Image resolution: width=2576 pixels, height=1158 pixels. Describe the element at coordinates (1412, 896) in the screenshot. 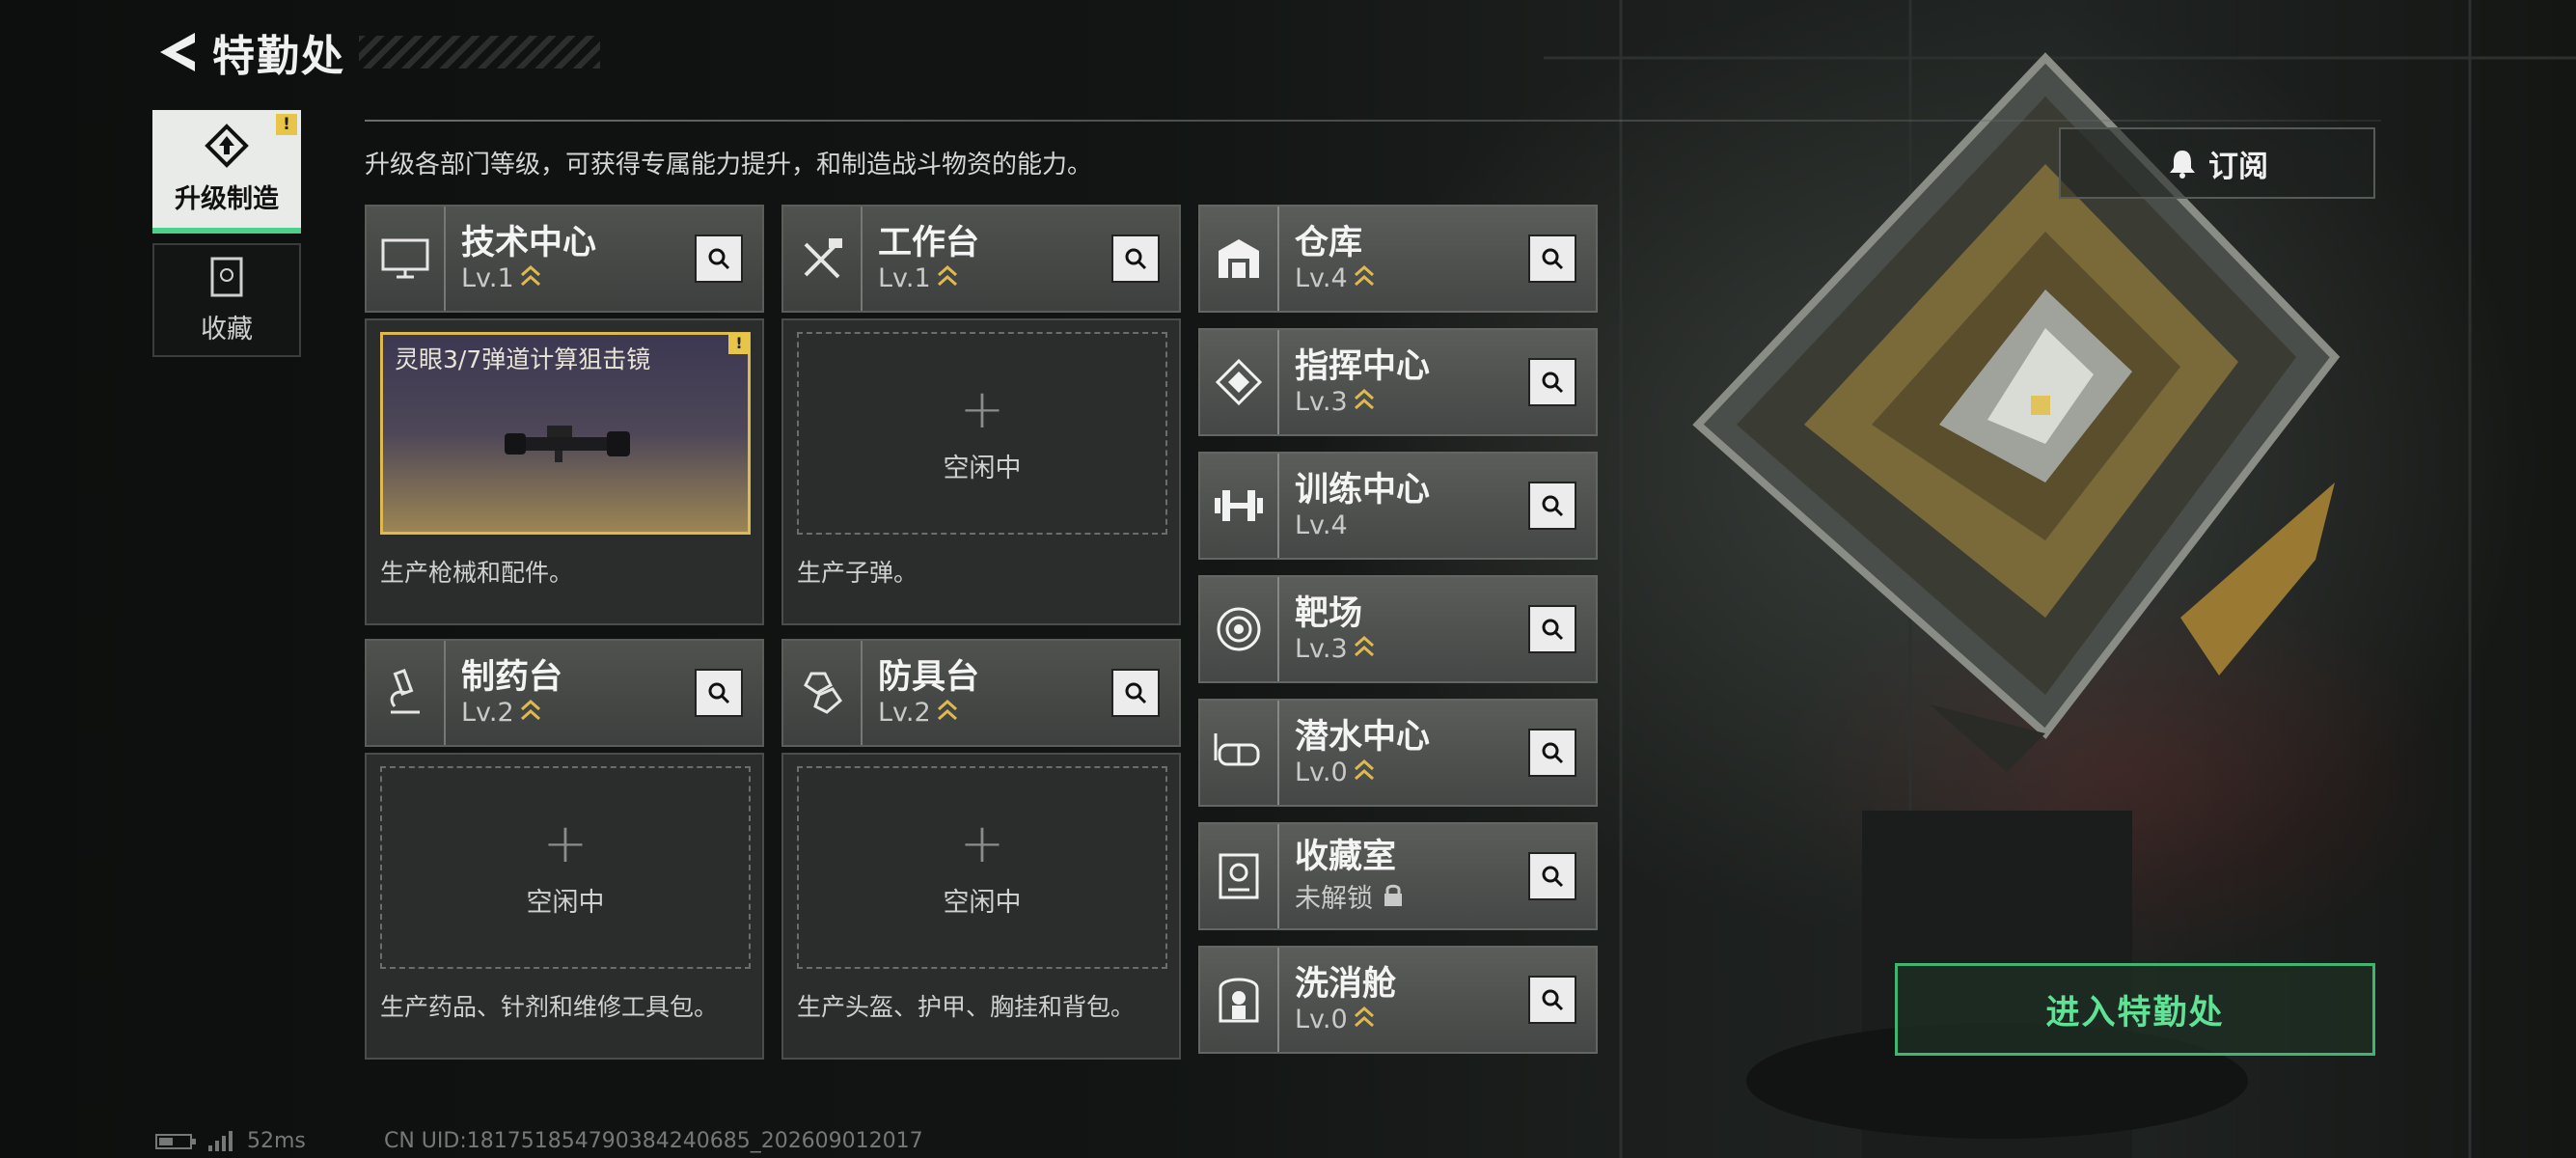

I see `dept-level: 未解锁` at that location.